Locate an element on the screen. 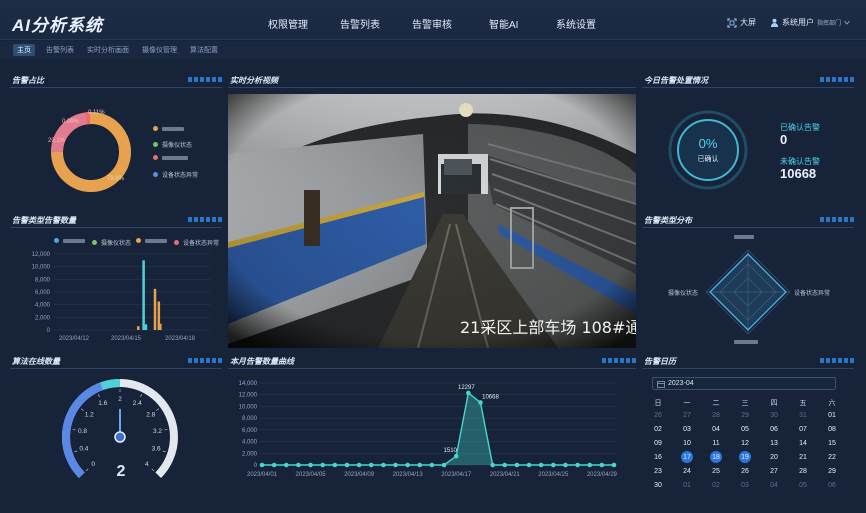 This screenshot has height=513, width=866. calendar-day-number: 04 is located at coordinates (774, 485).